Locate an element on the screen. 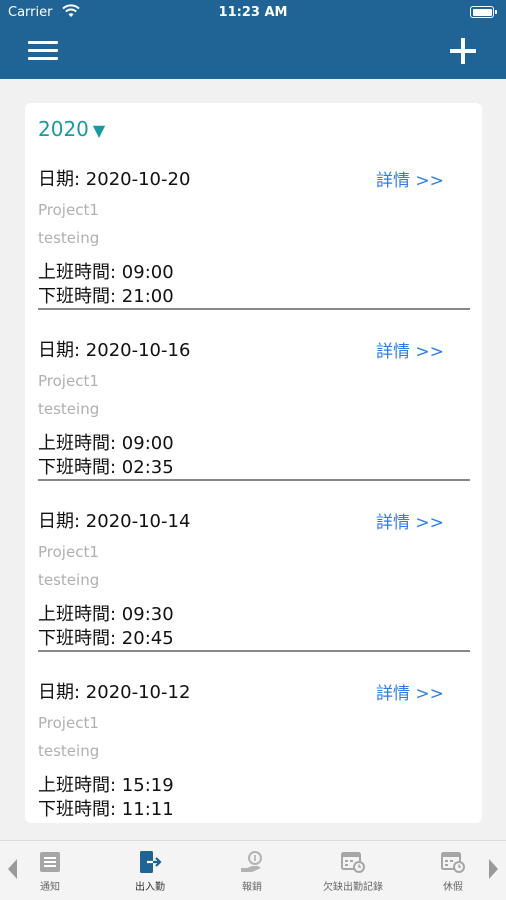 The image size is (506, 900). tab-label: 報銷 is located at coordinates (252, 887).